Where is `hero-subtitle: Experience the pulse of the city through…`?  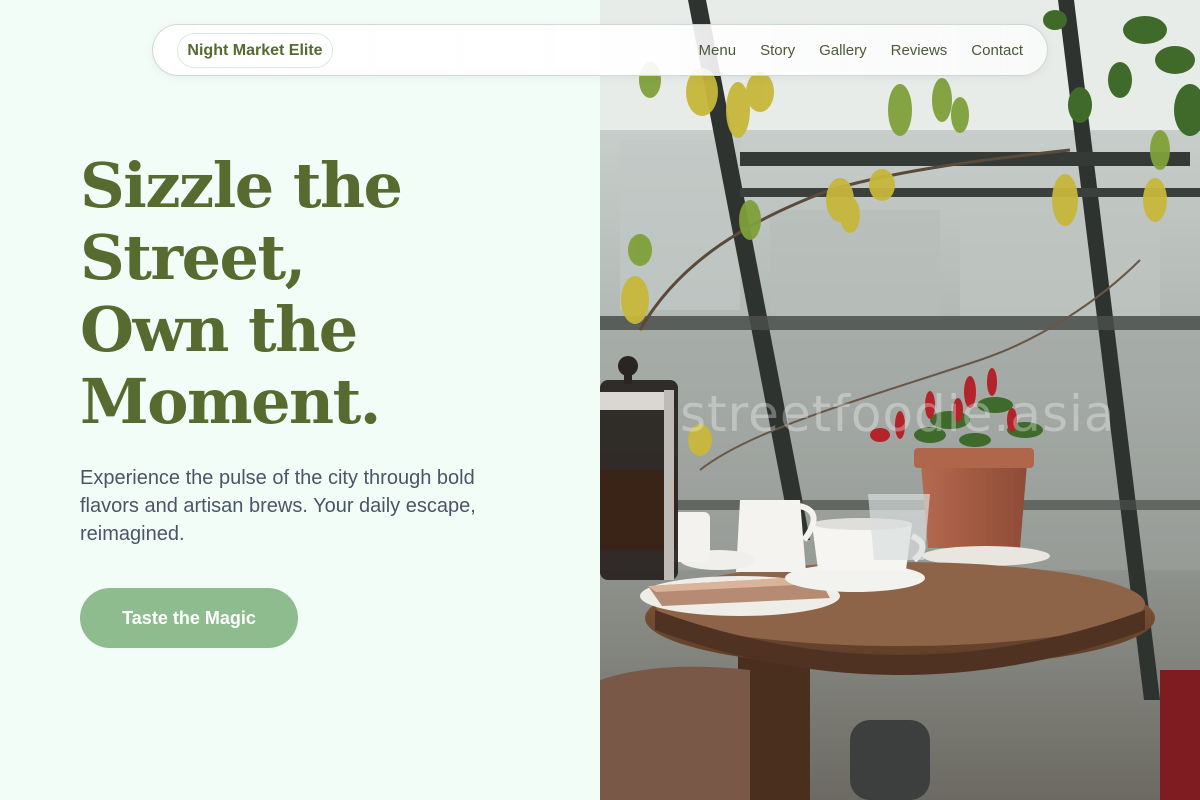
hero-subtitle: Experience the pulse of the city through… is located at coordinates (278, 506).